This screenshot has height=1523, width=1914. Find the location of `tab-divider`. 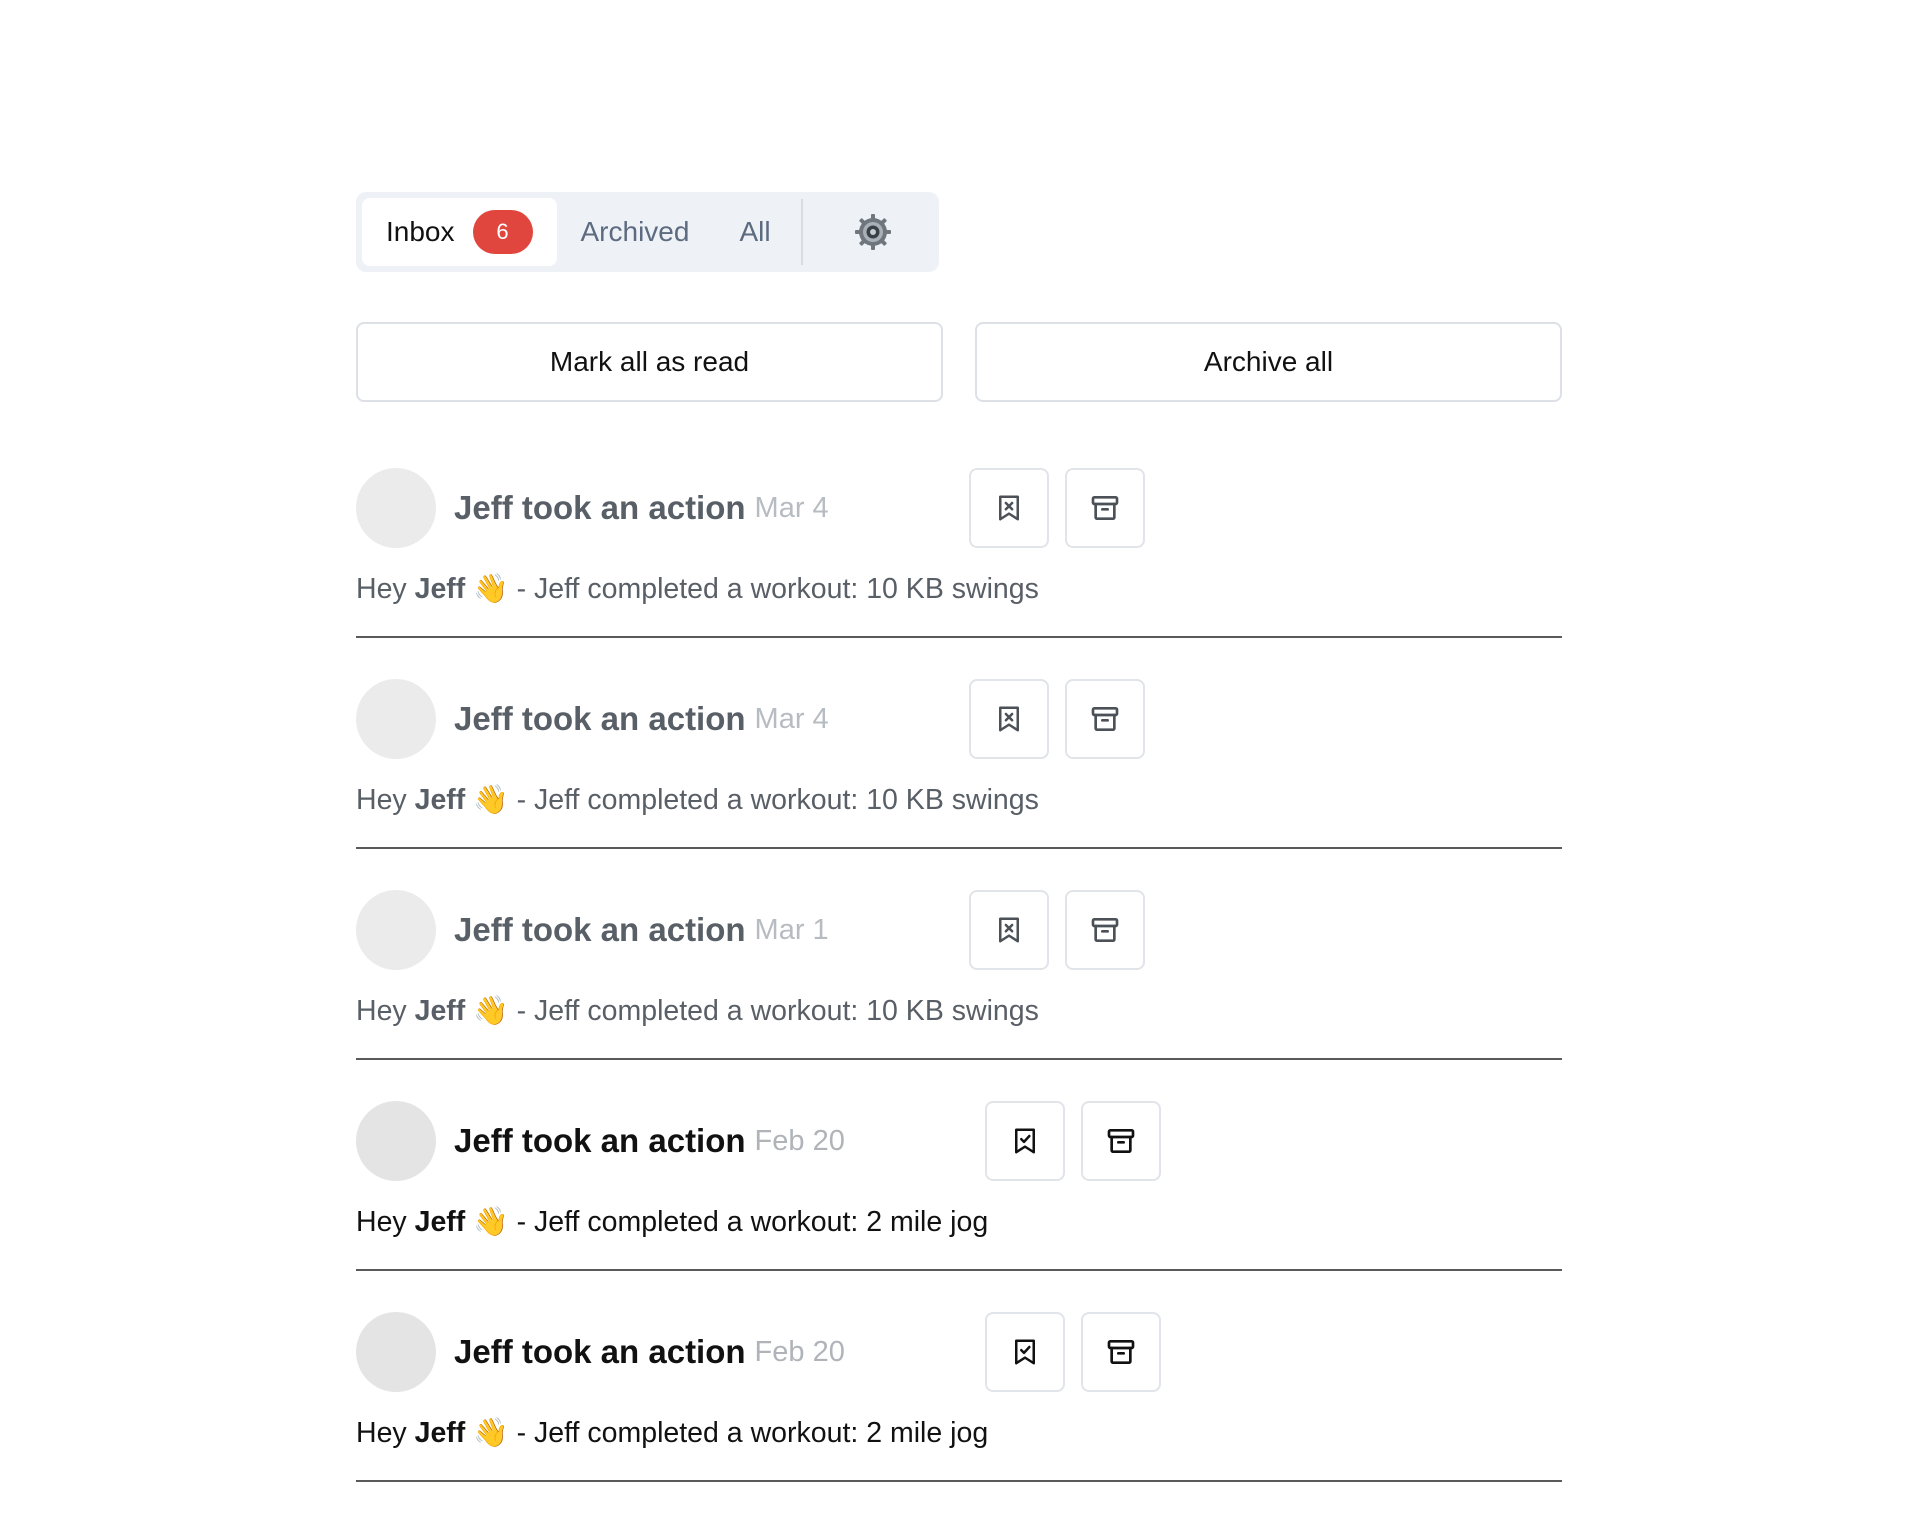

tab-divider is located at coordinates (801, 232).